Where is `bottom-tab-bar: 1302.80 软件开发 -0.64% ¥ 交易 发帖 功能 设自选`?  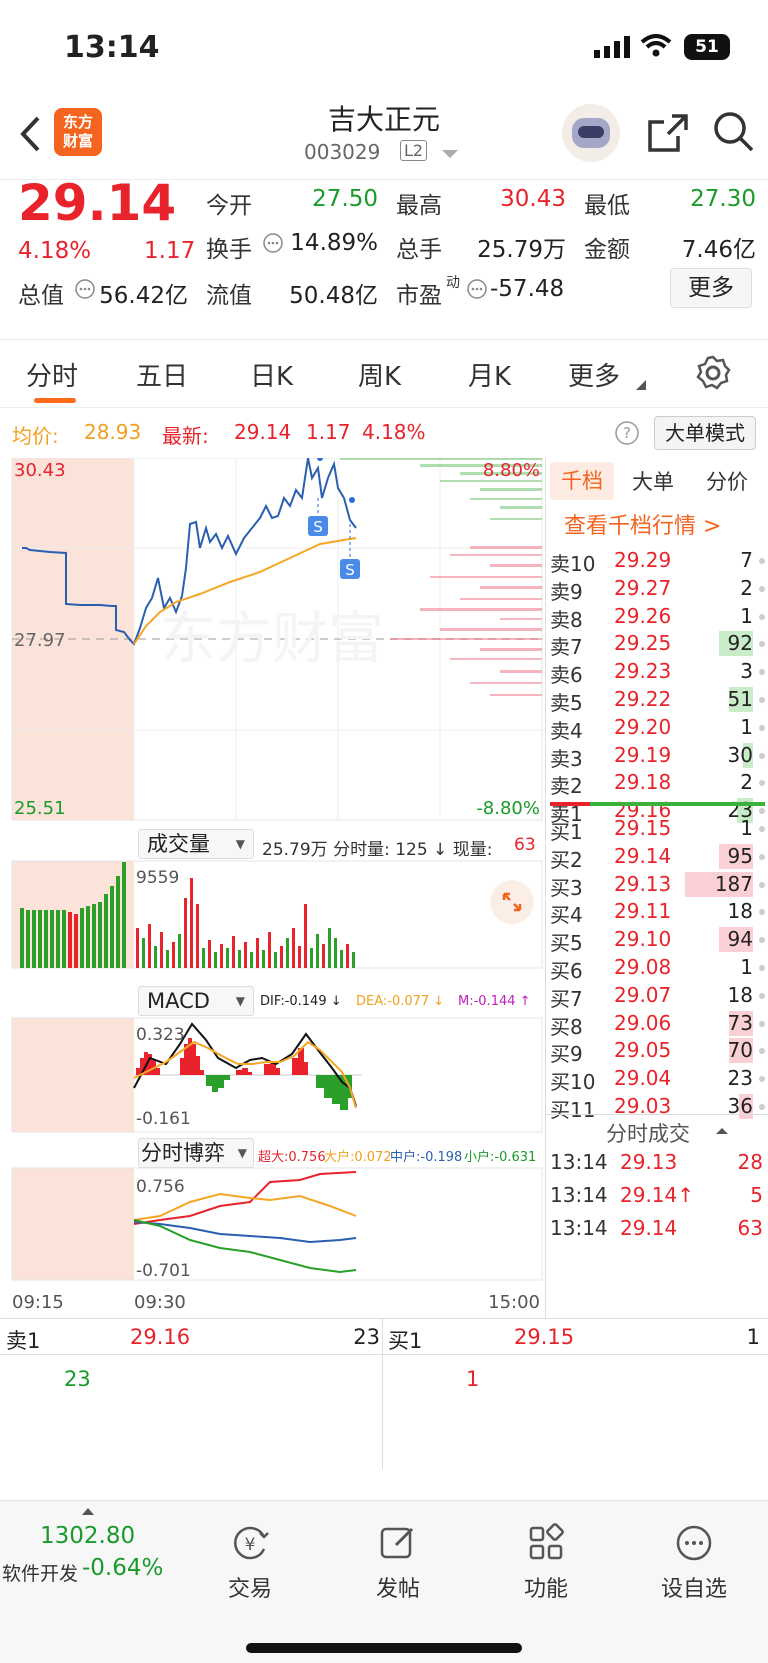
bottom-tab-bar: 1302.80 软件开发 -0.64% ¥ 交易 发帖 功能 设自选 is located at coordinates (384, 1581).